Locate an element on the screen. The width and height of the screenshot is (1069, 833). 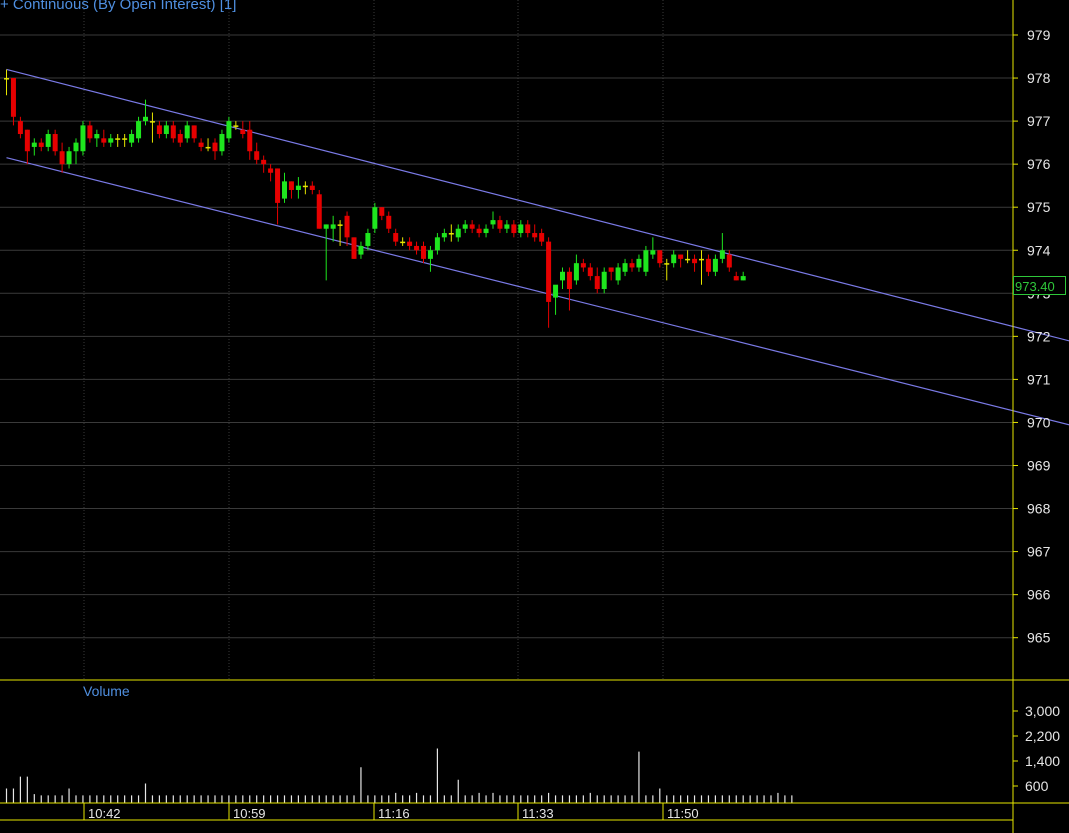
volume-panel-title: Volume is located at coordinates (106, 691).